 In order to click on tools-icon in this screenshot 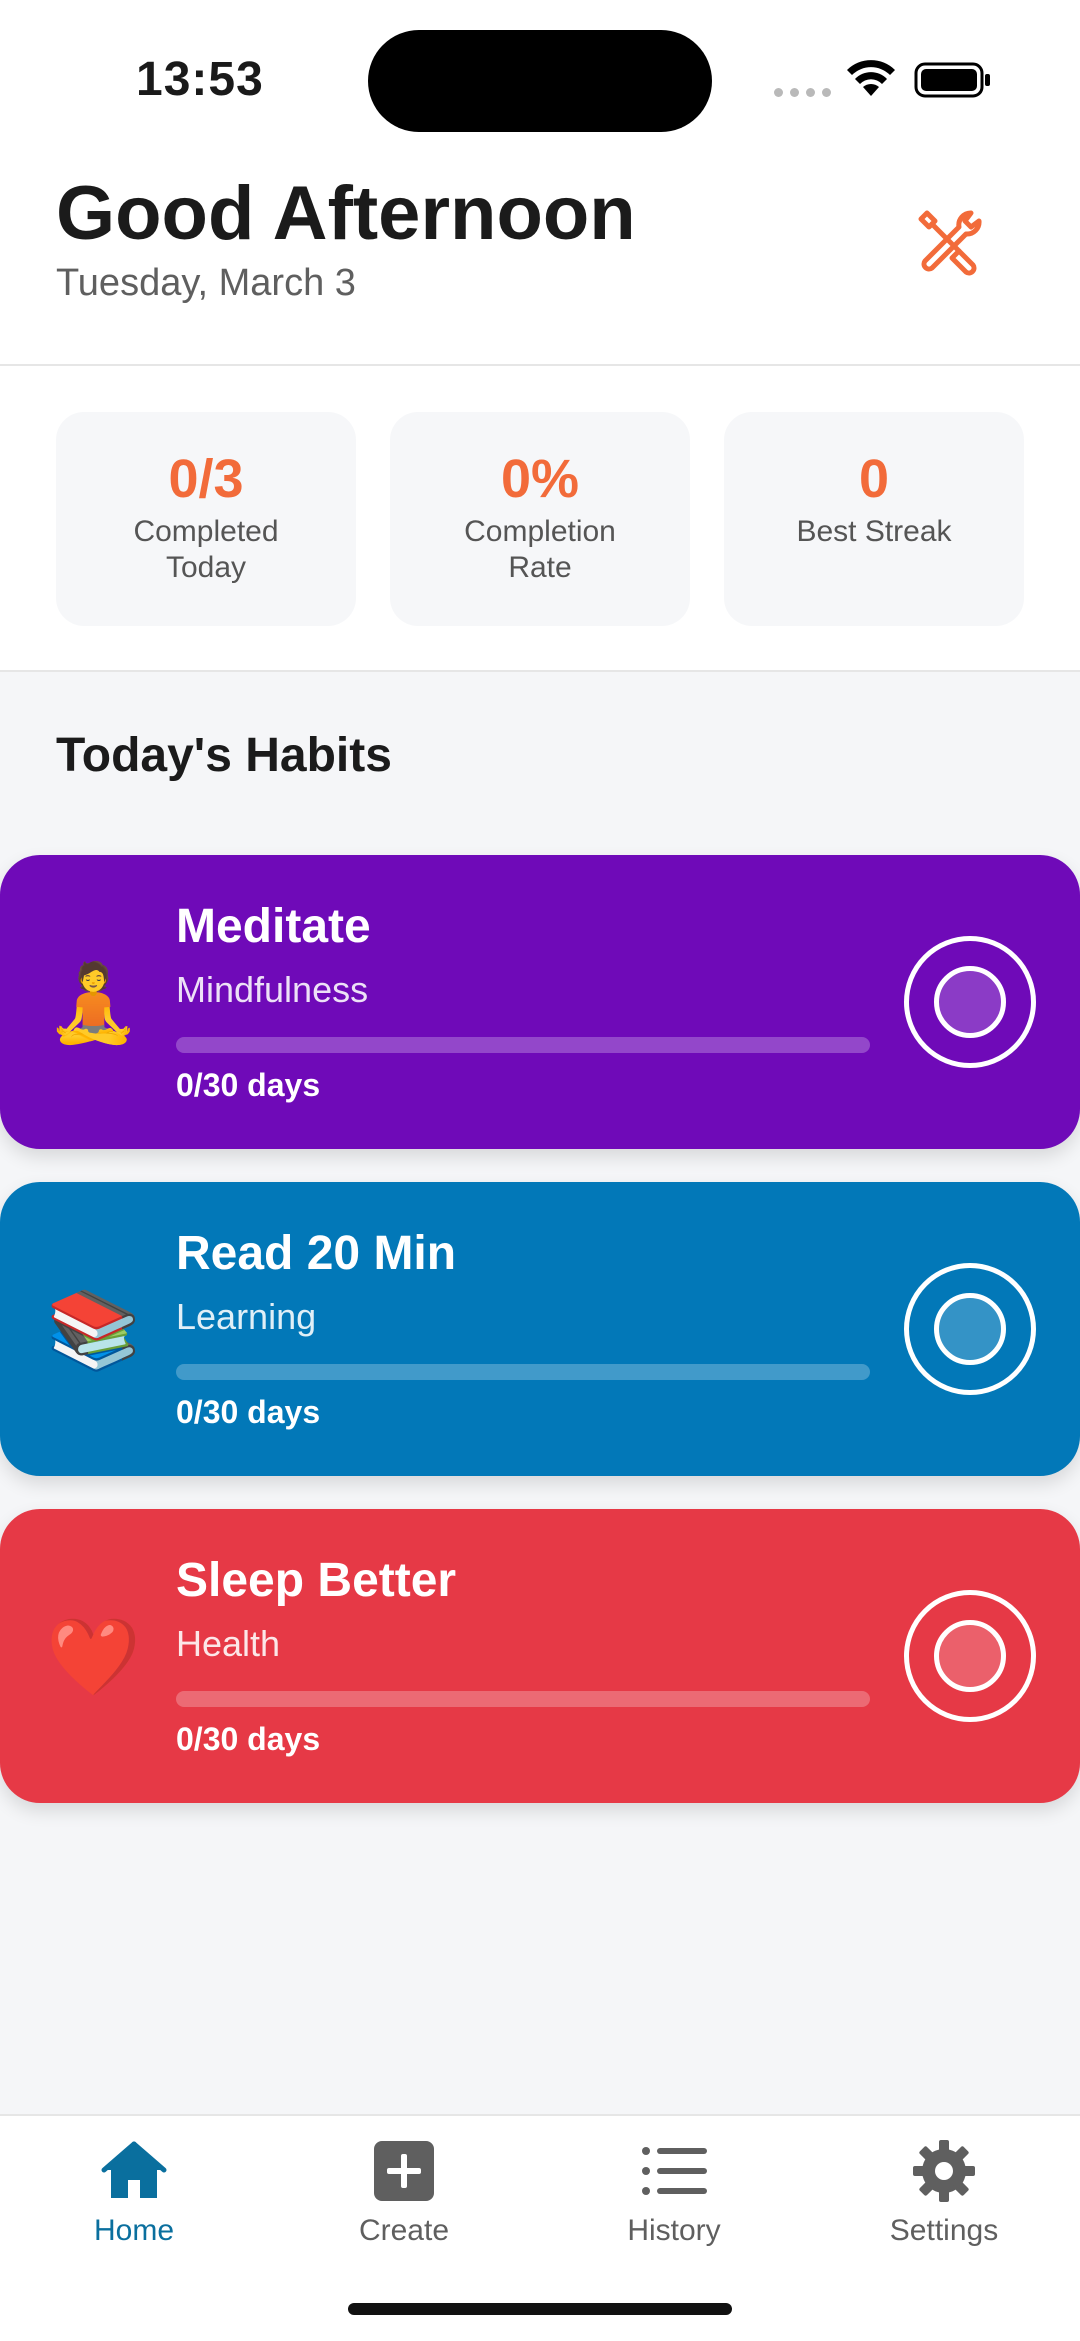, I will do `click(950, 243)`.